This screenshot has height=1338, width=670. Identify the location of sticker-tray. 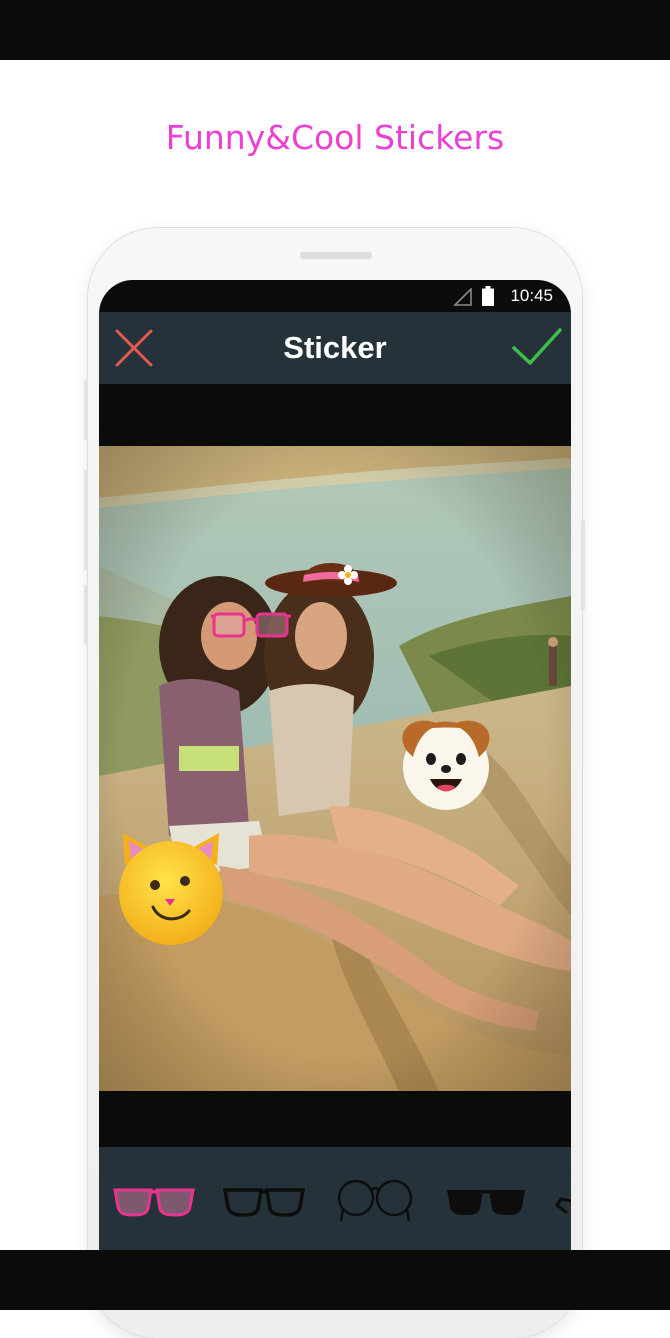
(335, 1198).